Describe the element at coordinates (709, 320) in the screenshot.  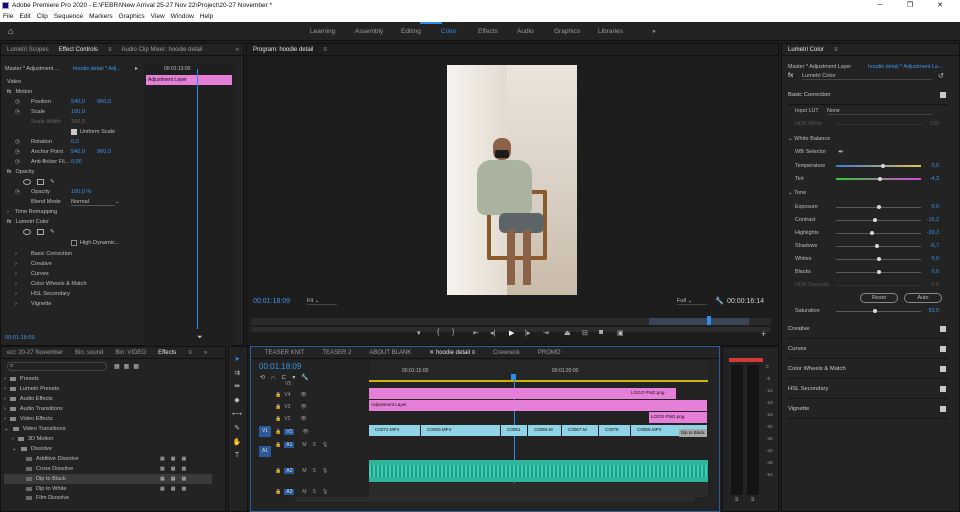
I see `program-playhead` at that location.